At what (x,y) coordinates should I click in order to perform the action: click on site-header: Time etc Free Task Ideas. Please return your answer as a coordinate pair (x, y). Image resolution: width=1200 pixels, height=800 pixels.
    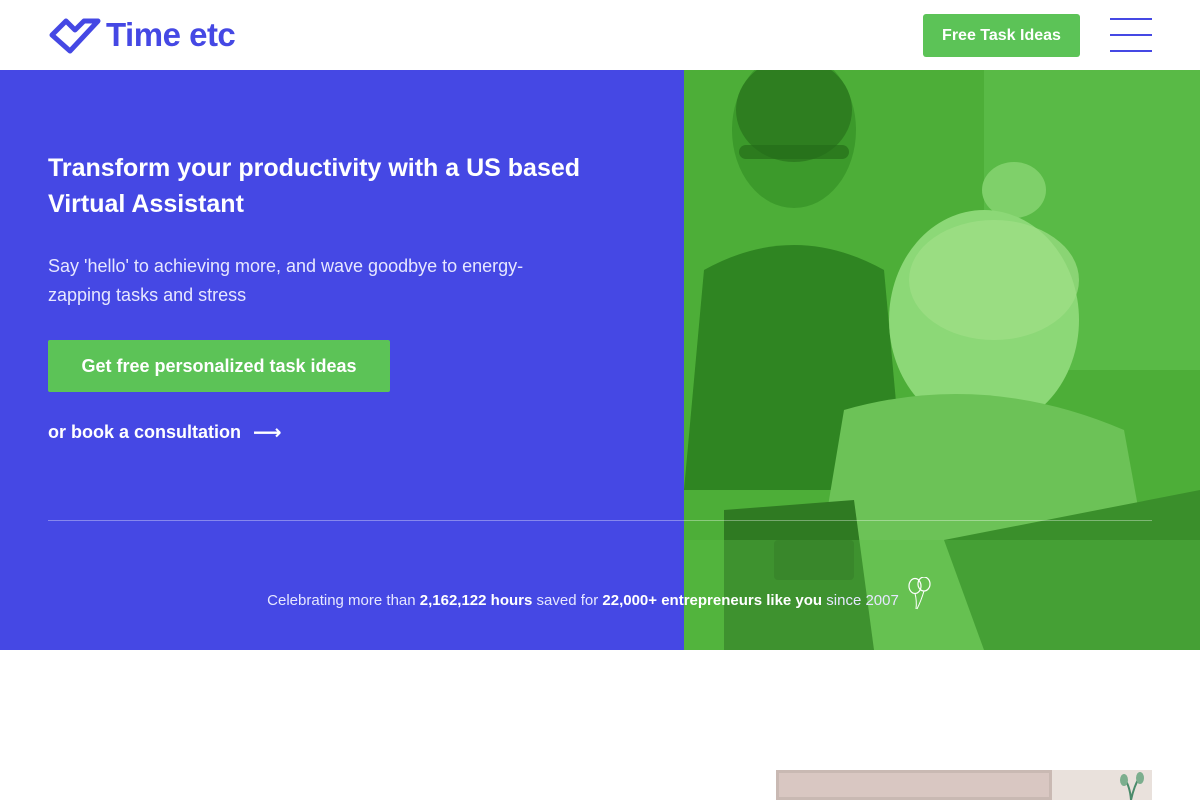
    Looking at the image, I should click on (600, 35).